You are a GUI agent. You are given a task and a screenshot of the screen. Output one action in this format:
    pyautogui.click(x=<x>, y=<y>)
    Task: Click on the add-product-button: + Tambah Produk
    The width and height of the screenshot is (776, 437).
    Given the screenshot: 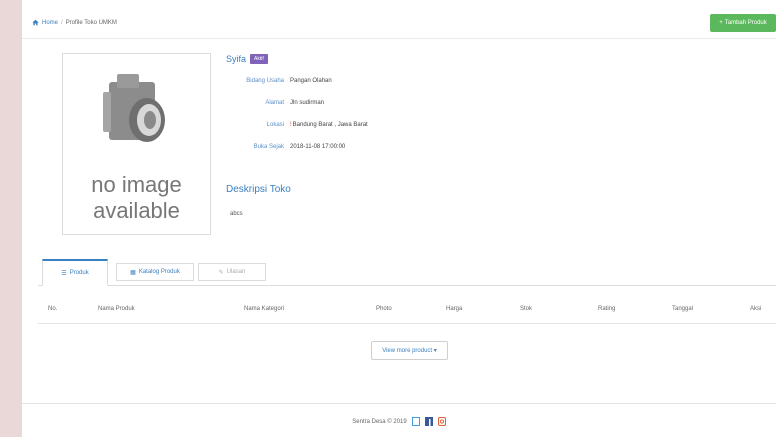 What is the action you would take?
    pyautogui.click(x=743, y=23)
    